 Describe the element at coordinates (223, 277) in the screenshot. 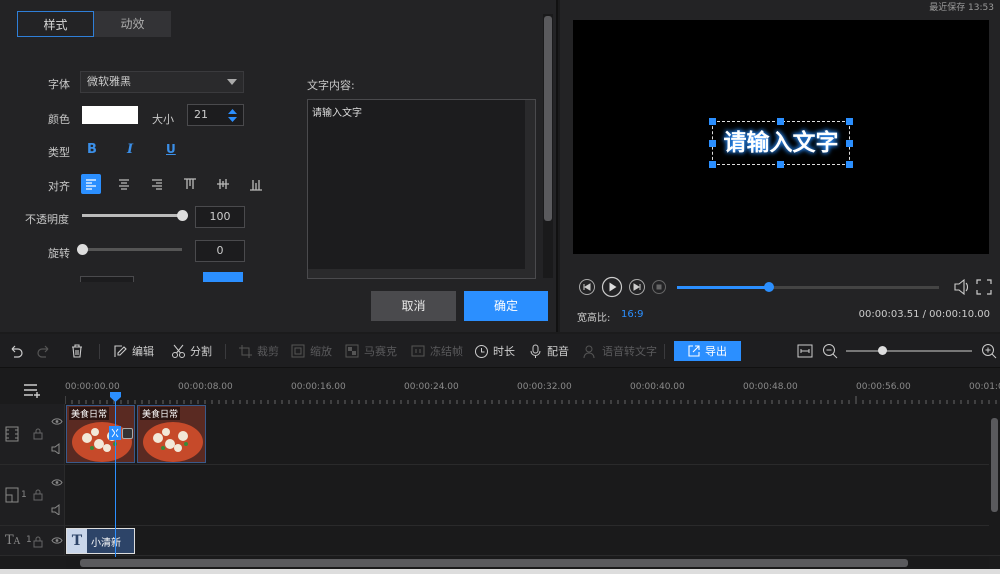

I see `partial-color-swatch` at that location.